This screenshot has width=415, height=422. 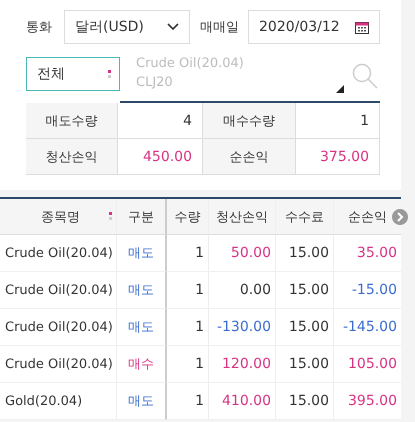 What do you see at coordinates (314, 27) in the screenshot?
I see `date-field: 2020/03/12` at bounding box center [314, 27].